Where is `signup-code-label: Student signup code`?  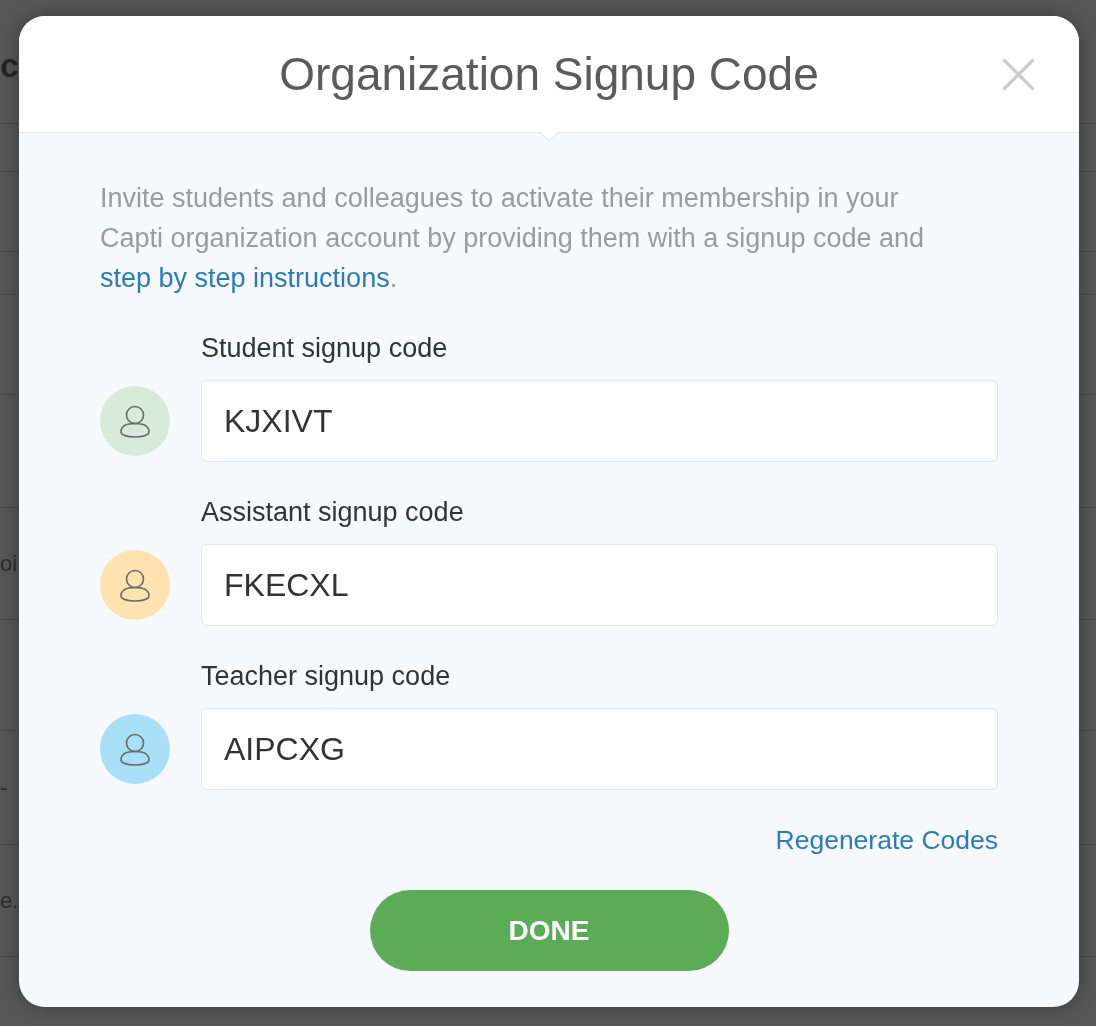
signup-code-label: Student signup code is located at coordinates (325, 348).